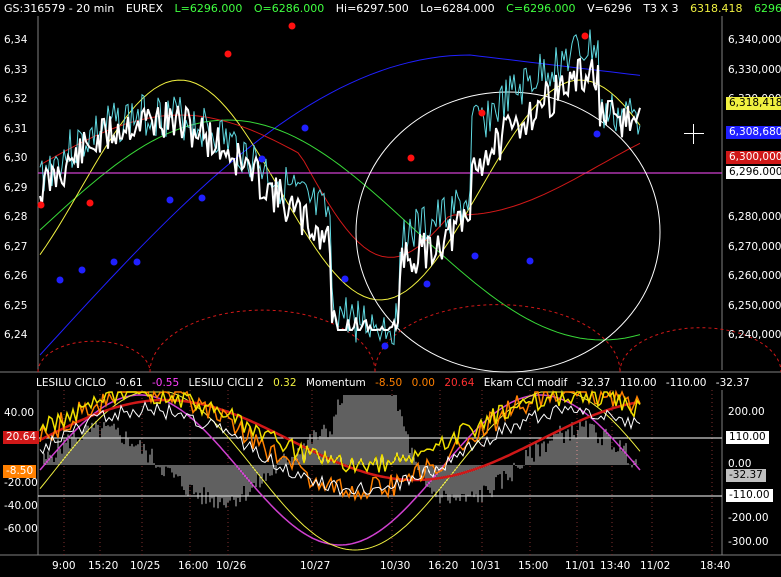 This screenshot has height=577, width=781. I want to click on time-tick: 18:40, so click(715, 566).